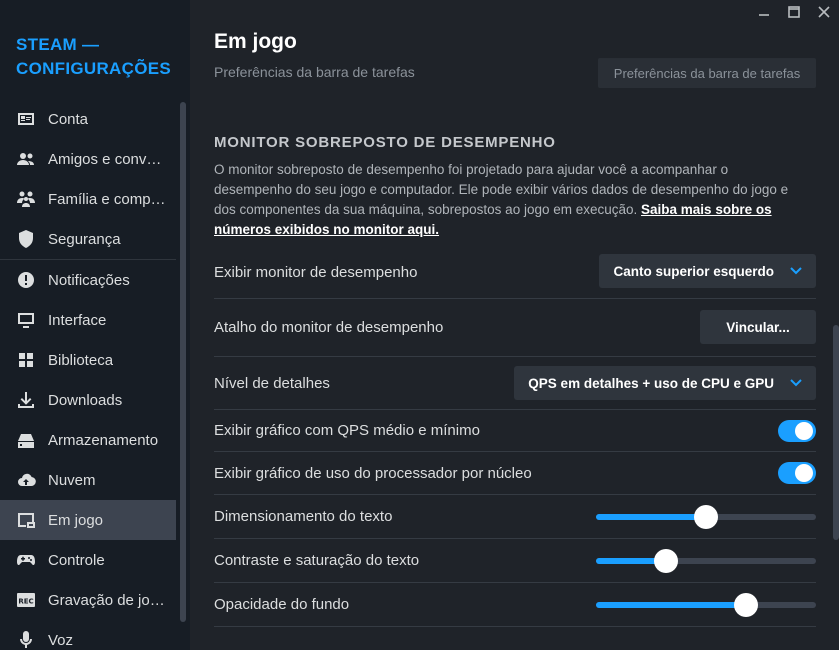  I want to click on sidebar-item-label: Amigos e conversas, so click(108, 159).